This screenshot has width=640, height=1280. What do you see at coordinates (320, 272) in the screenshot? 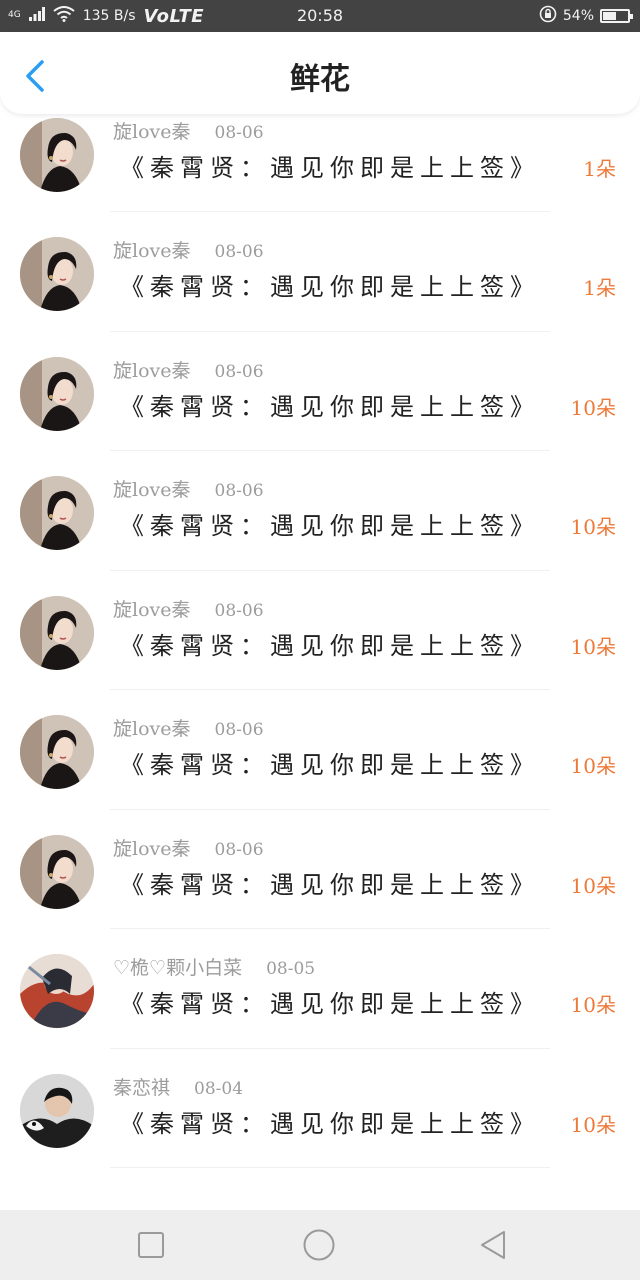
I see `list-item: 旋love秦 08-06 《秦霄贤：遇见你即是上上签》 1朵` at bounding box center [320, 272].